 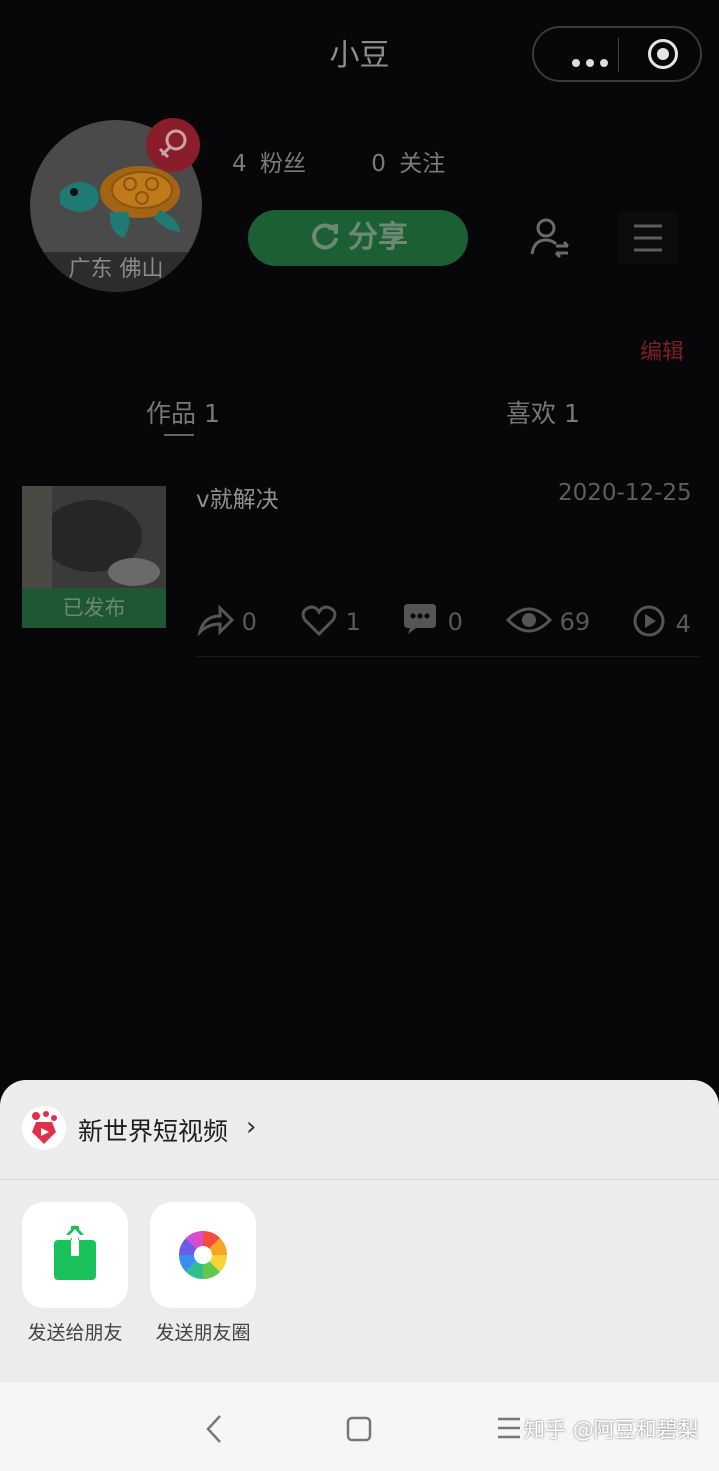 What do you see at coordinates (378, 237) in the screenshot?
I see `share-label: 分享` at bounding box center [378, 237].